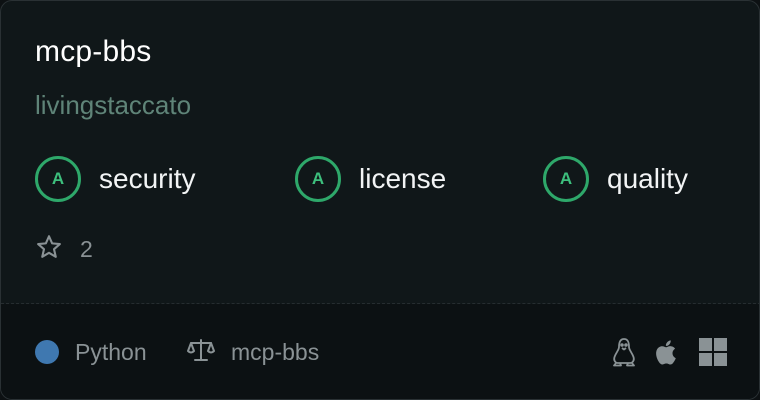 Image resolution: width=760 pixels, height=400 pixels. I want to click on score-label: license, so click(403, 178).